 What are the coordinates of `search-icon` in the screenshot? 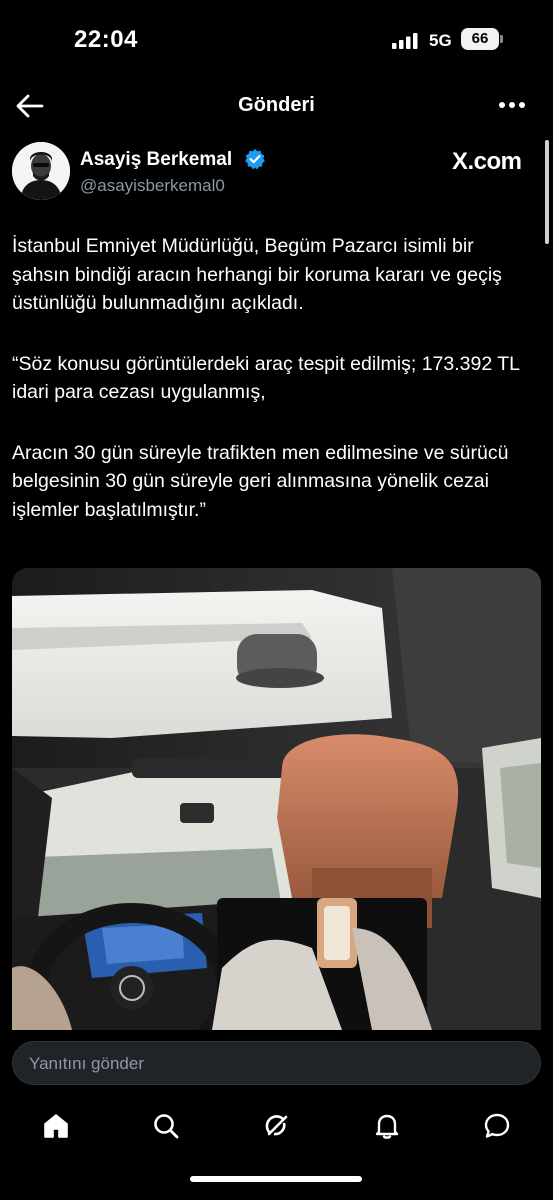 It's located at (166, 1126).